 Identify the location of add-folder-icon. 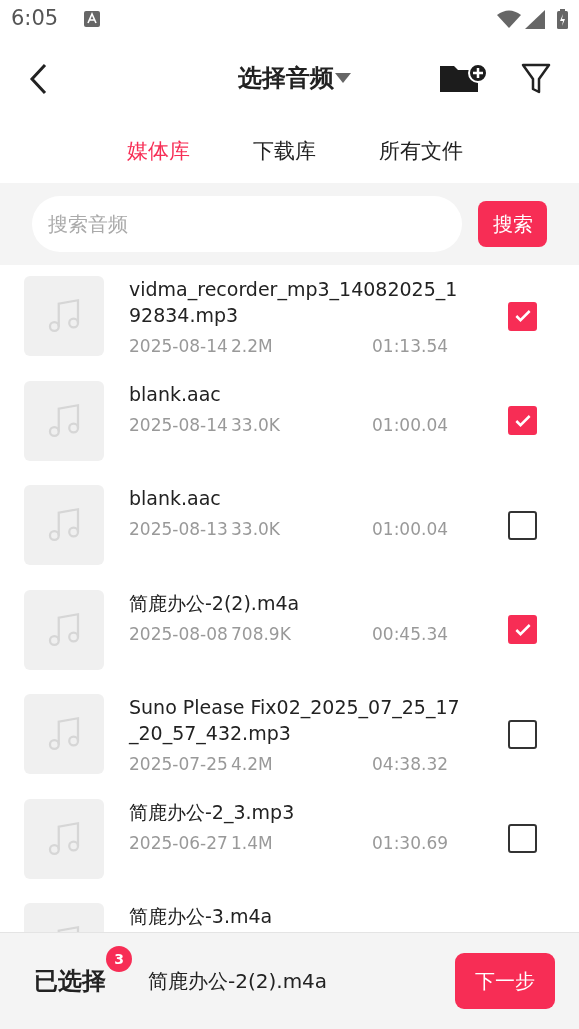
(463, 79).